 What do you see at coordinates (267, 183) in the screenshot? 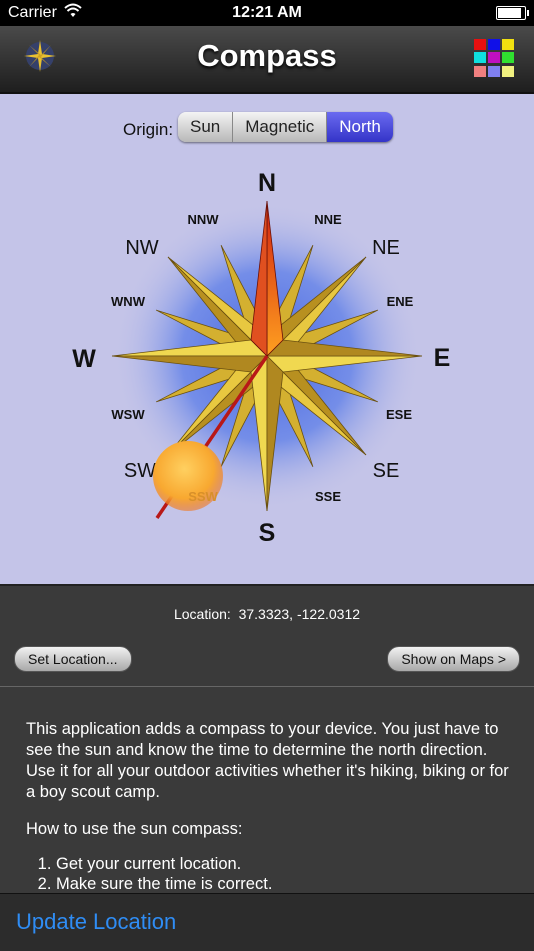
I see `label-n: N` at bounding box center [267, 183].